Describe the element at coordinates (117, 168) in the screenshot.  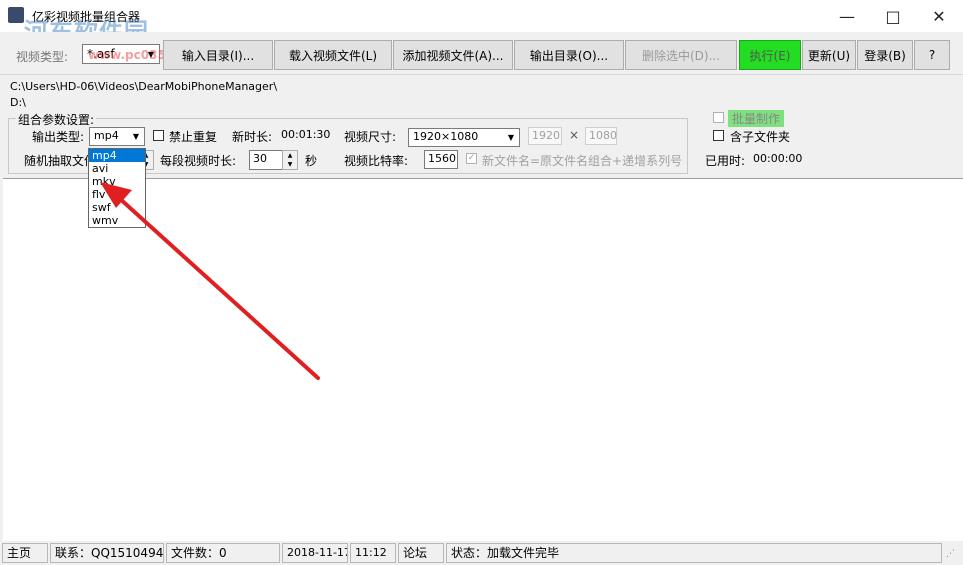
I see `dropdown-option-avi: avi` at that location.